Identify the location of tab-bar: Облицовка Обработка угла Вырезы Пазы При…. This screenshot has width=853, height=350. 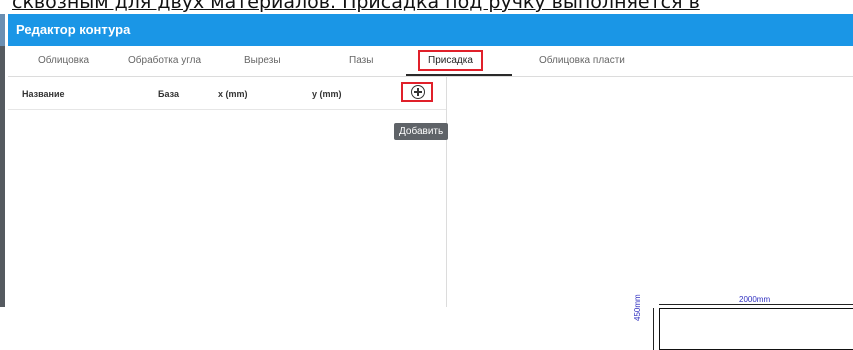
(430, 61).